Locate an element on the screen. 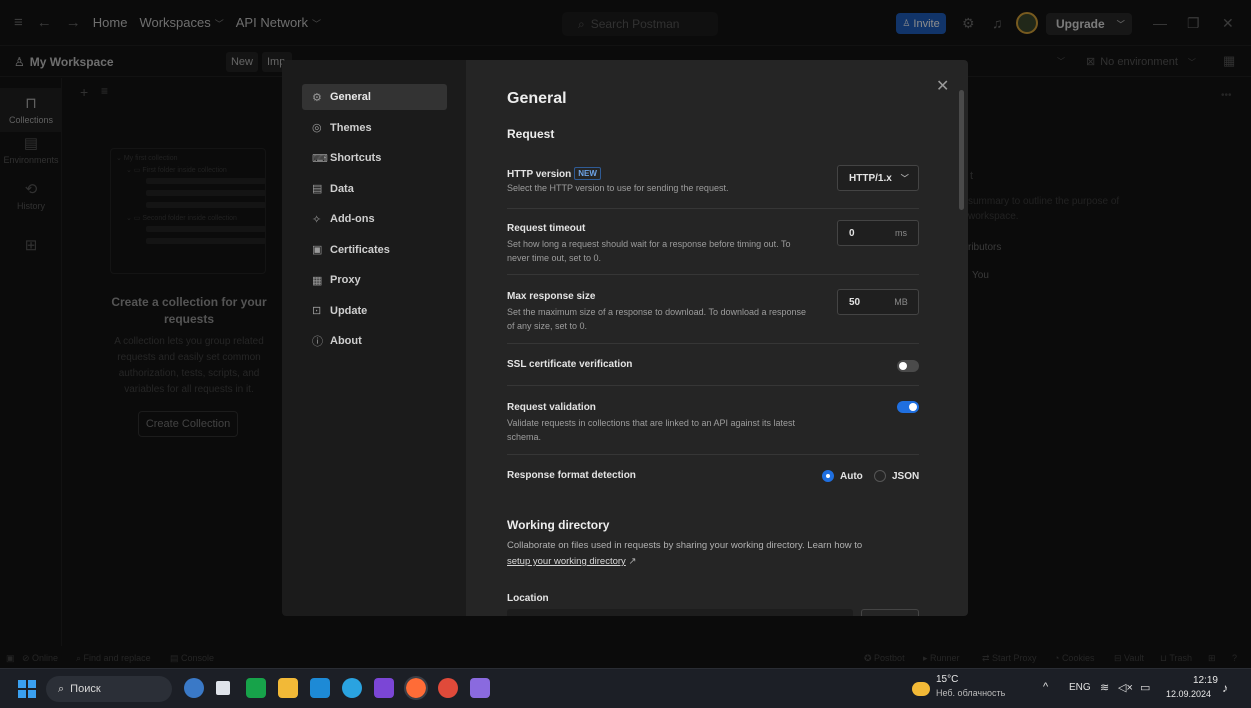 The image size is (1251, 708). response-format-label: Response format detection is located at coordinates (571, 475).